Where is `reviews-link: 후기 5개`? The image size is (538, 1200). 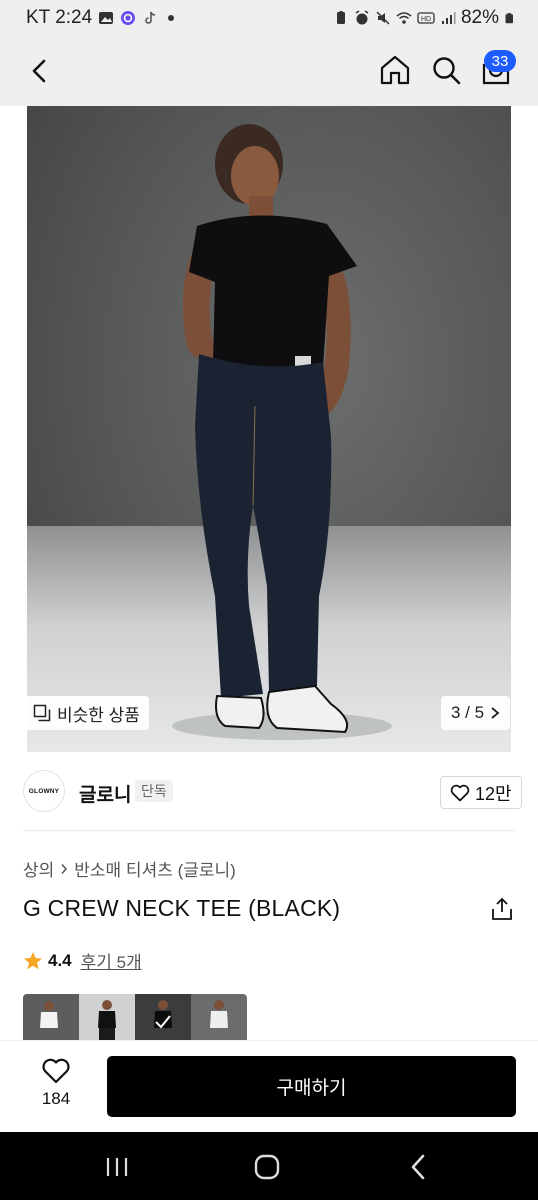 reviews-link: 후기 5개 is located at coordinates (111, 960).